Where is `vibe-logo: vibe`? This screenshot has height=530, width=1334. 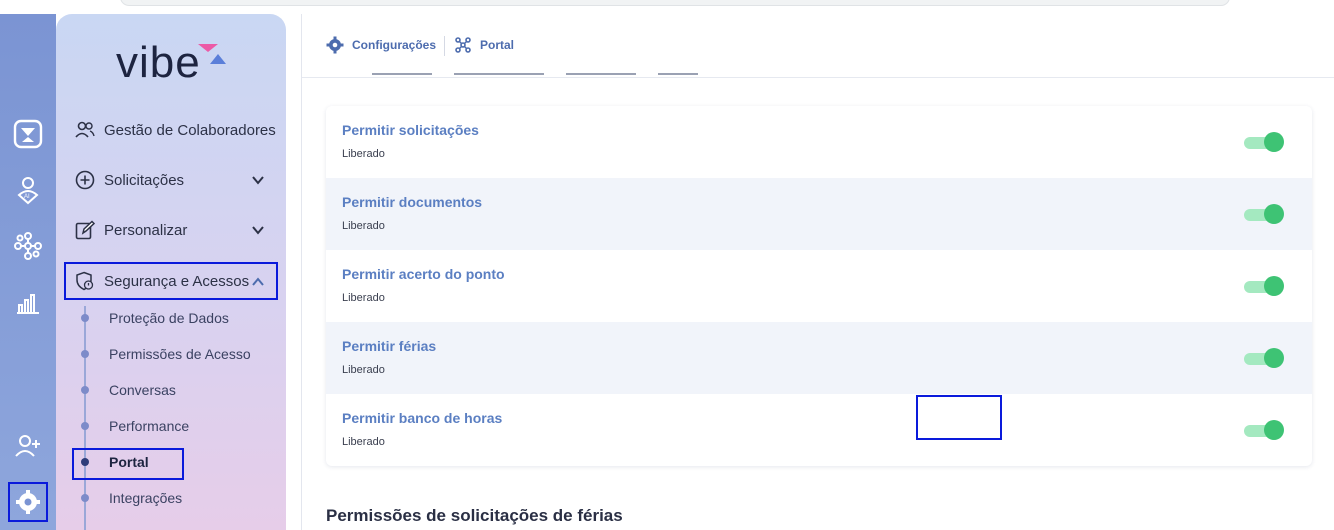
vibe-logo: vibe is located at coordinates (176, 63).